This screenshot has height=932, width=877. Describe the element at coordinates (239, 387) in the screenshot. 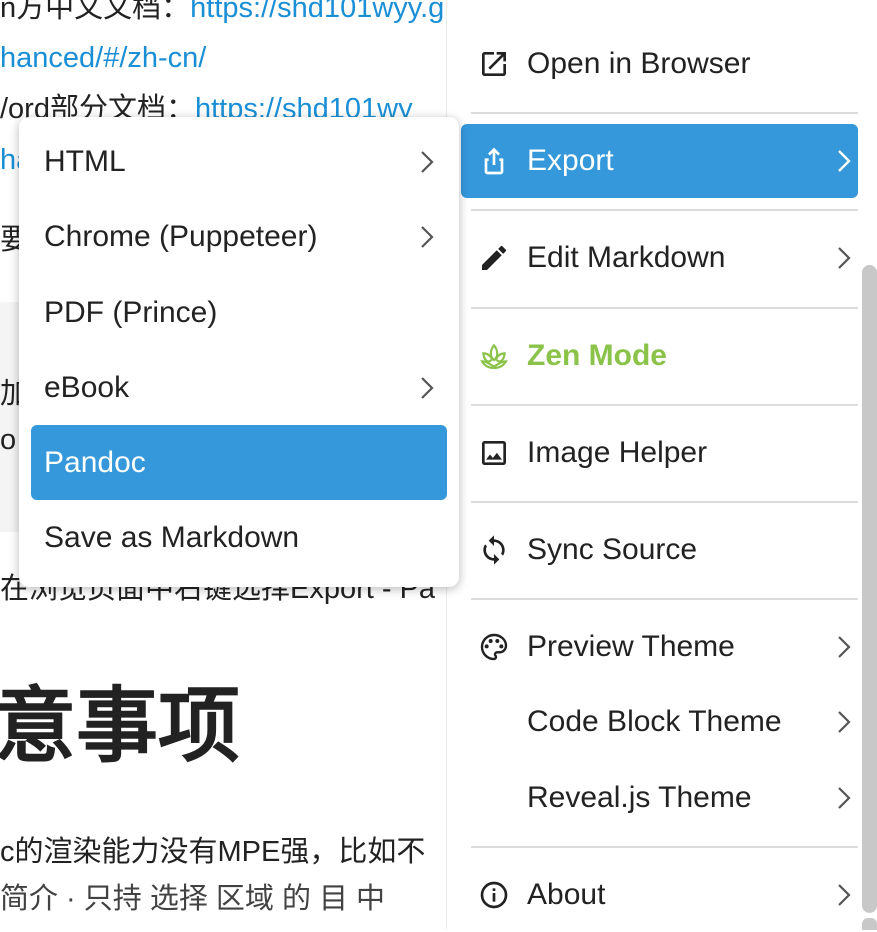

I see `submenu-item-ebook: eBook` at that location.